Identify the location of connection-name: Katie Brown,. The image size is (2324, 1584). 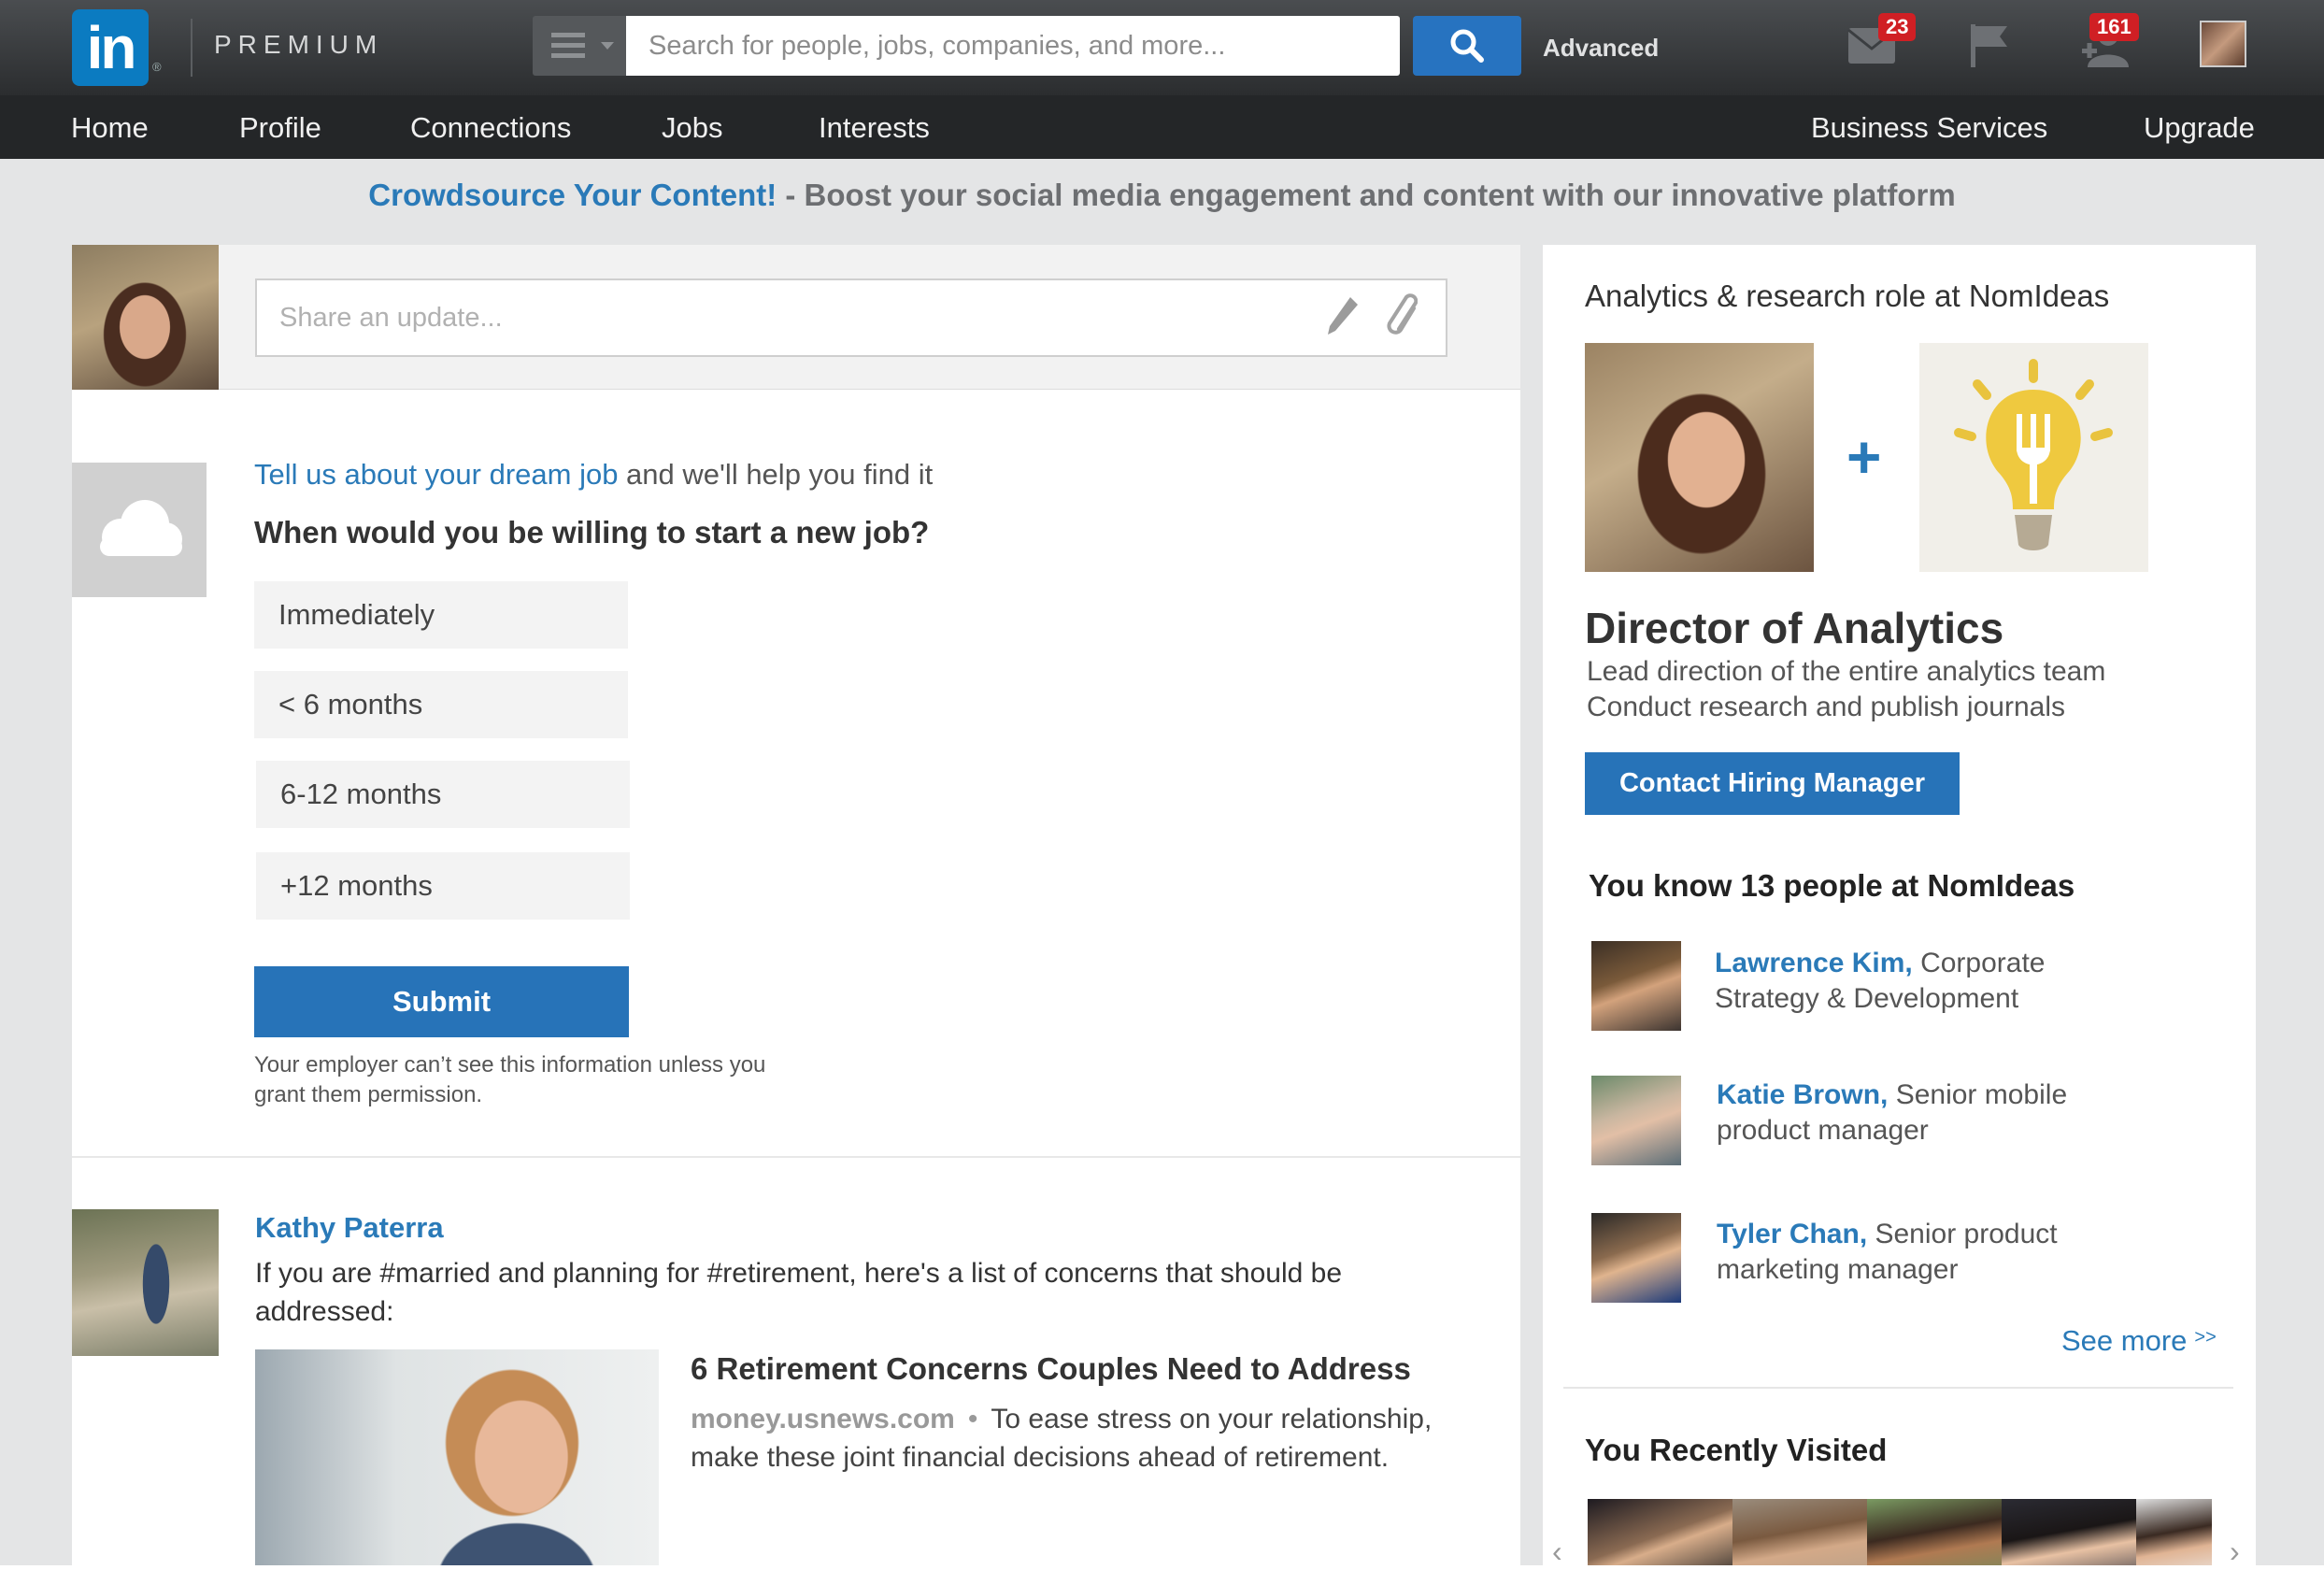
(1802, 1094).